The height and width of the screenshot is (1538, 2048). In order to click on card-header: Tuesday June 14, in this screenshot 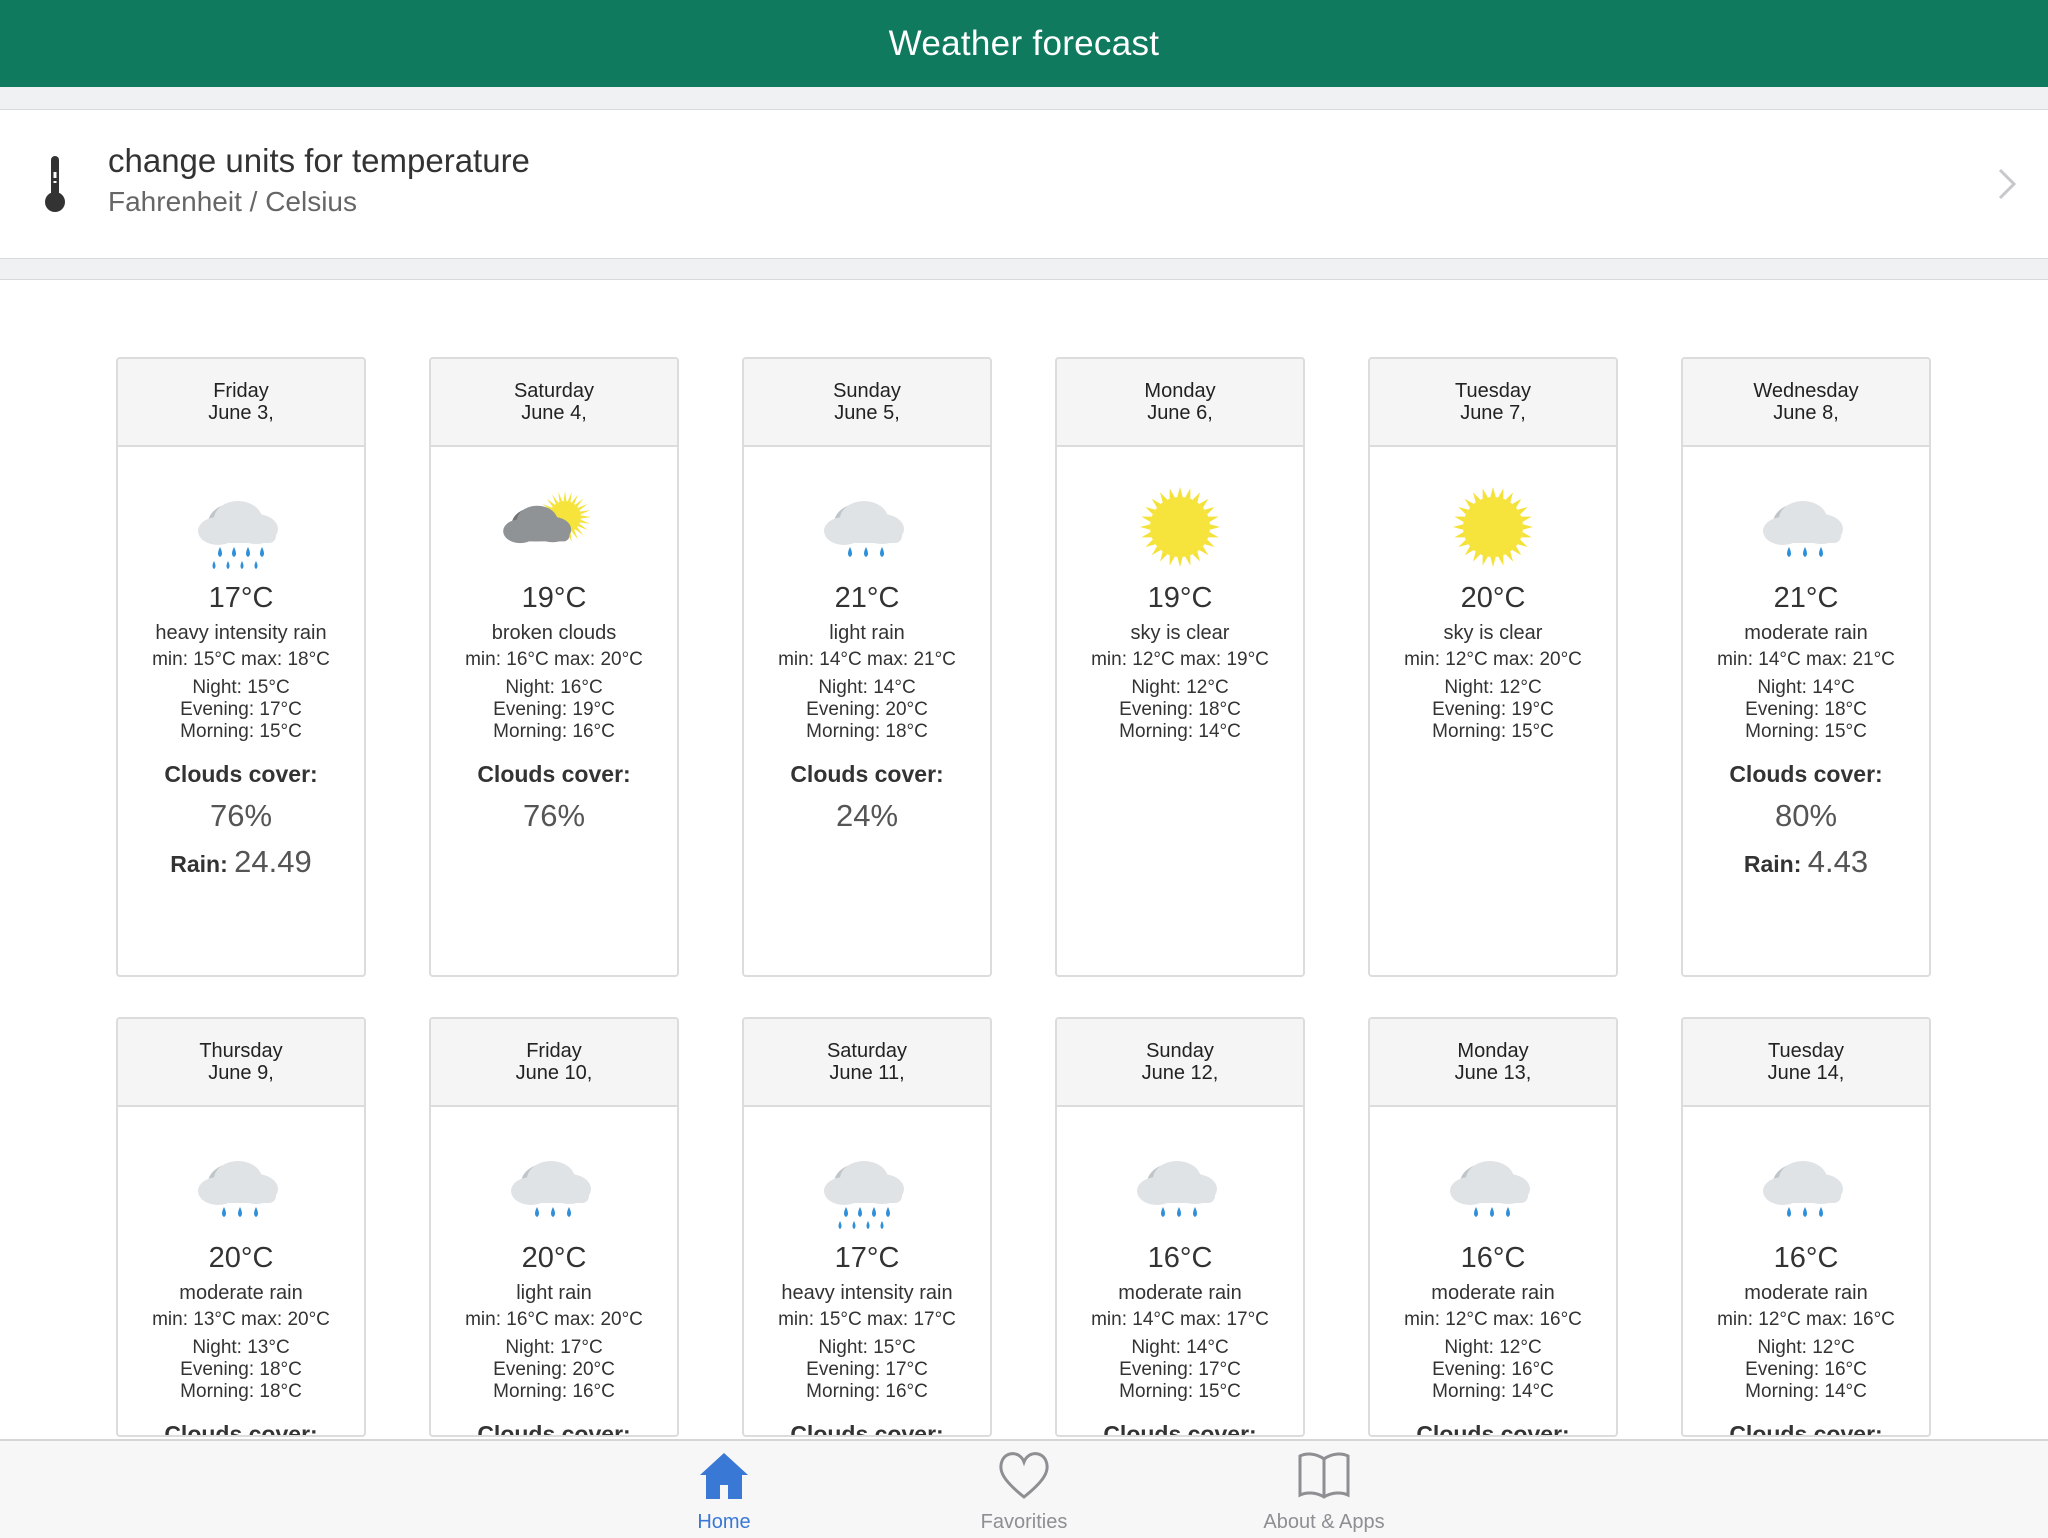, I will do `click(1806, 1063)`.